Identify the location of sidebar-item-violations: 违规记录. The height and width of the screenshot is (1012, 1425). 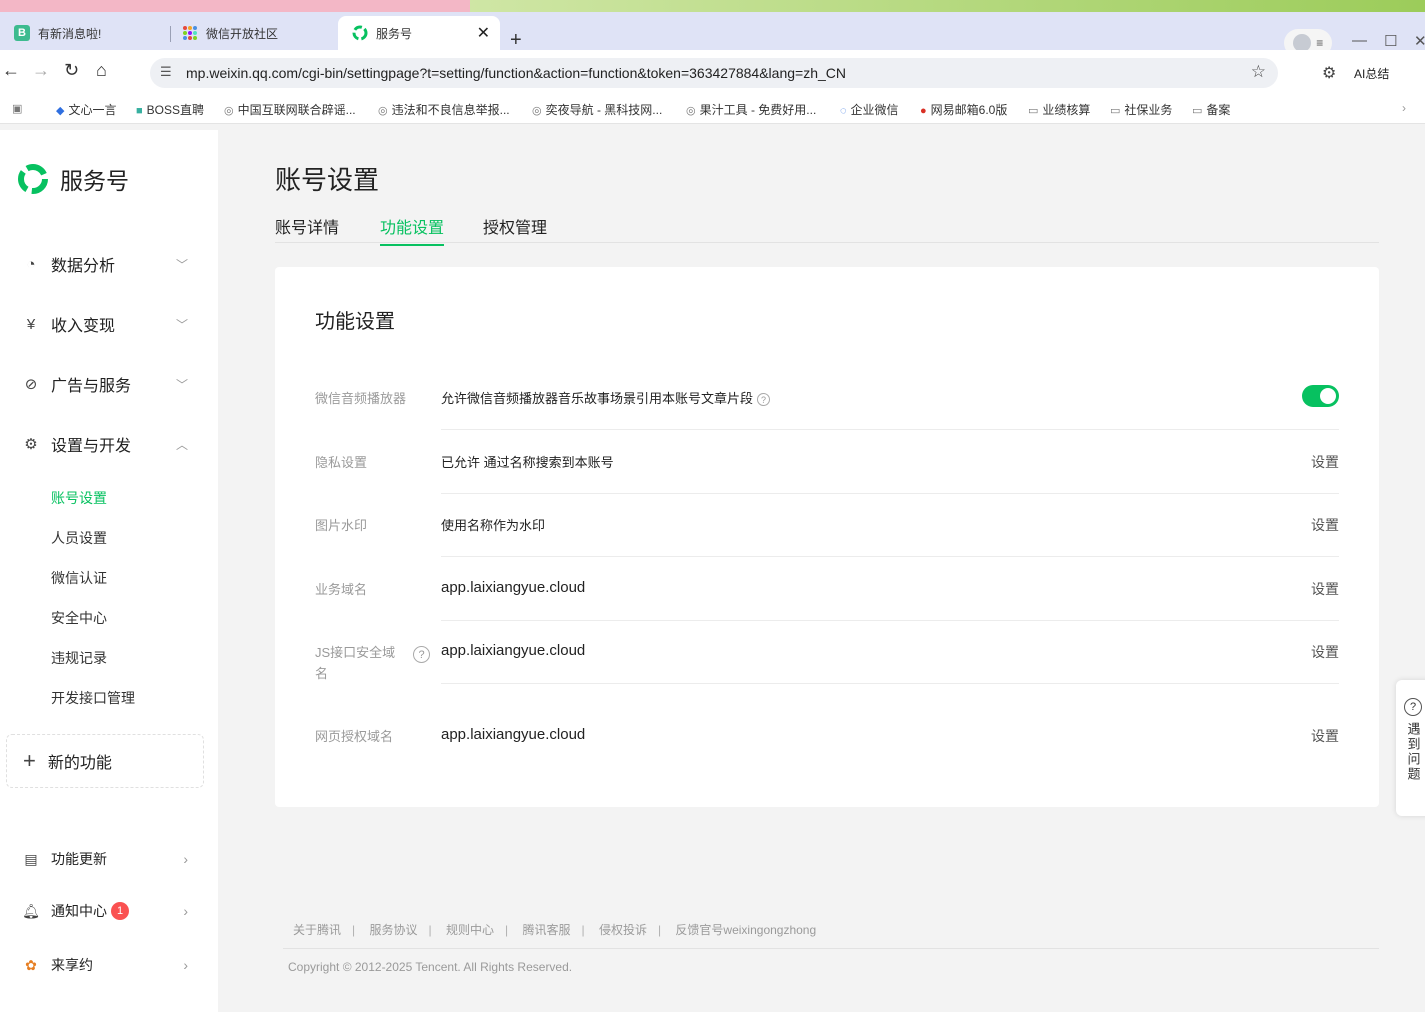
(79, 658).